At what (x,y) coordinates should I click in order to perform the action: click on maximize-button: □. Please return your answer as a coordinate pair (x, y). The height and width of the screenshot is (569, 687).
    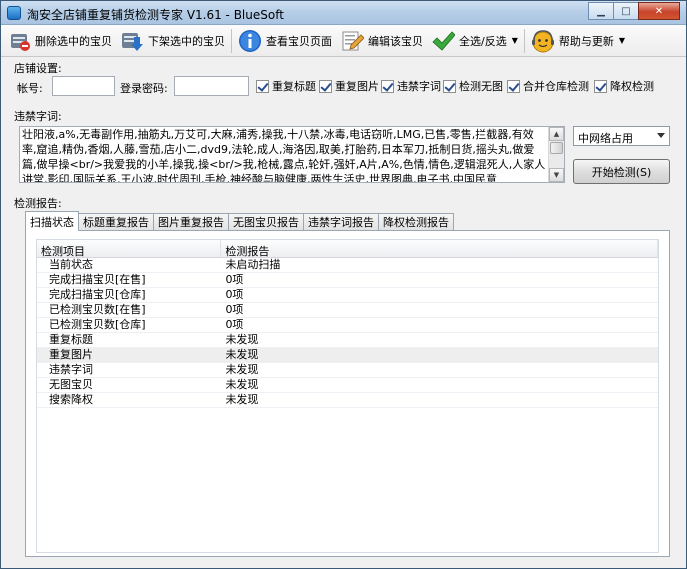
    Looking at the image, I should click on (626, 11).